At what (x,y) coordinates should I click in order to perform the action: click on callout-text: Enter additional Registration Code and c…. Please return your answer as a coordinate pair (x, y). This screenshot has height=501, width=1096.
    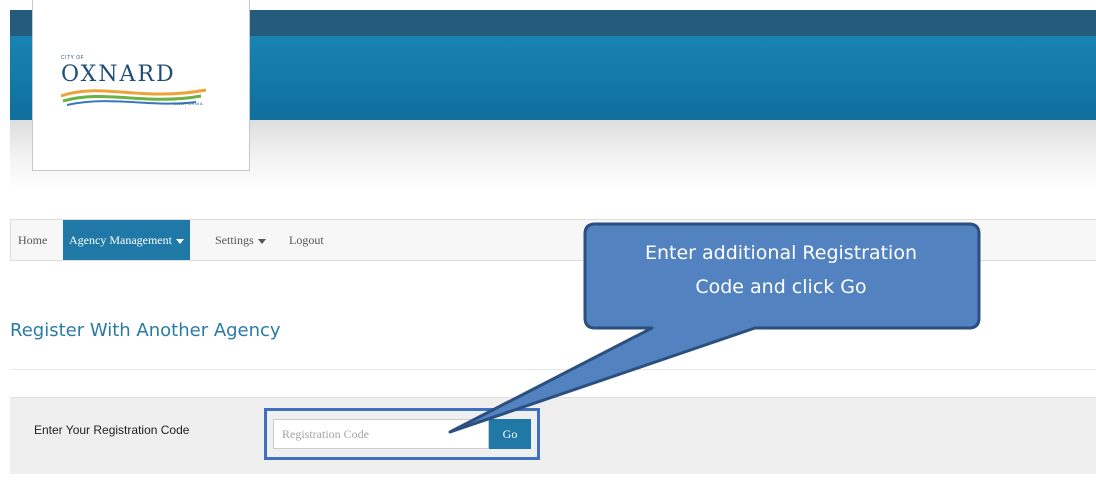
    Looking at the image, I should click on (781, 270).